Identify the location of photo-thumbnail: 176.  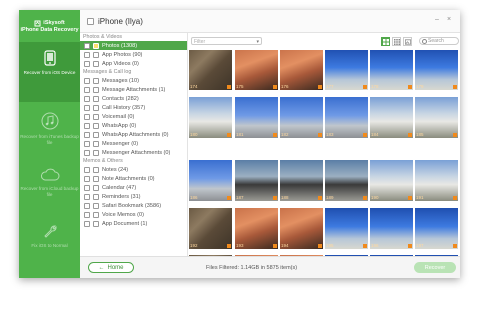
(301, 70).